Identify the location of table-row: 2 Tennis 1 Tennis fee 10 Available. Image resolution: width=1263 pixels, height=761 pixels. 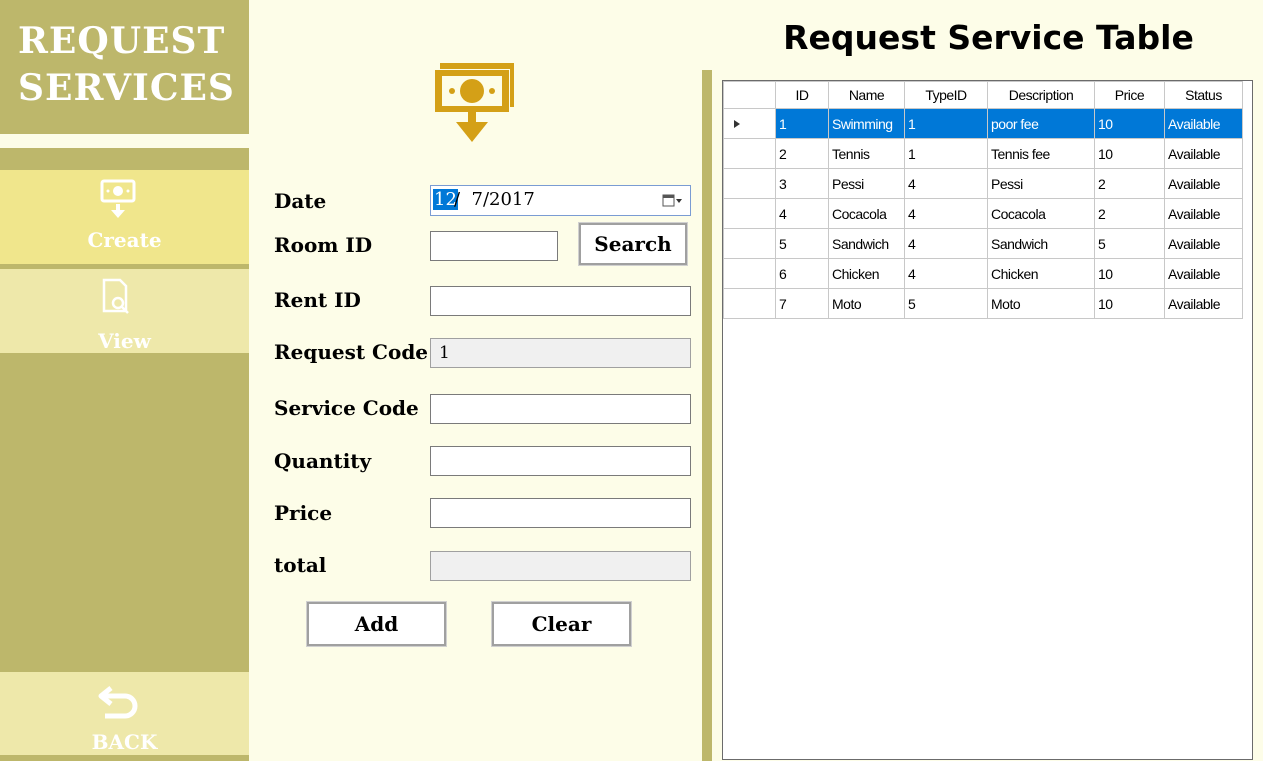
(983, 153).